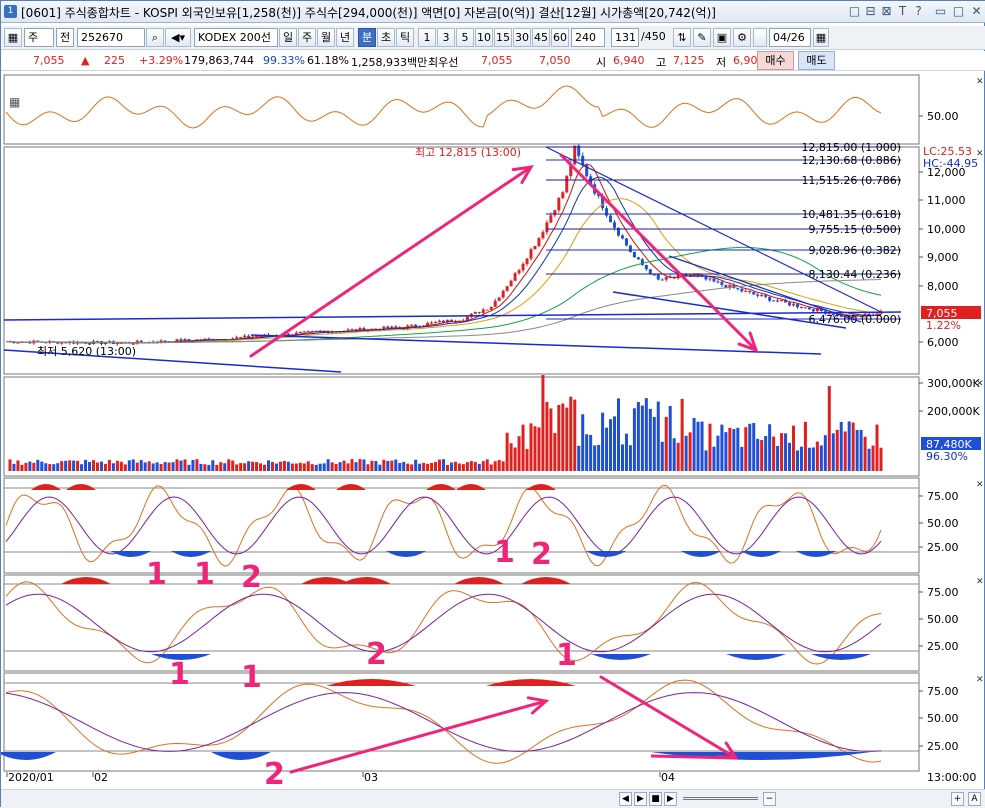 The width and height of the screenshot is (985, 808). What do you see at coordinates (326, 37) in the screenshot?
I see `period-month: 월` at bounding box center [326, 37].